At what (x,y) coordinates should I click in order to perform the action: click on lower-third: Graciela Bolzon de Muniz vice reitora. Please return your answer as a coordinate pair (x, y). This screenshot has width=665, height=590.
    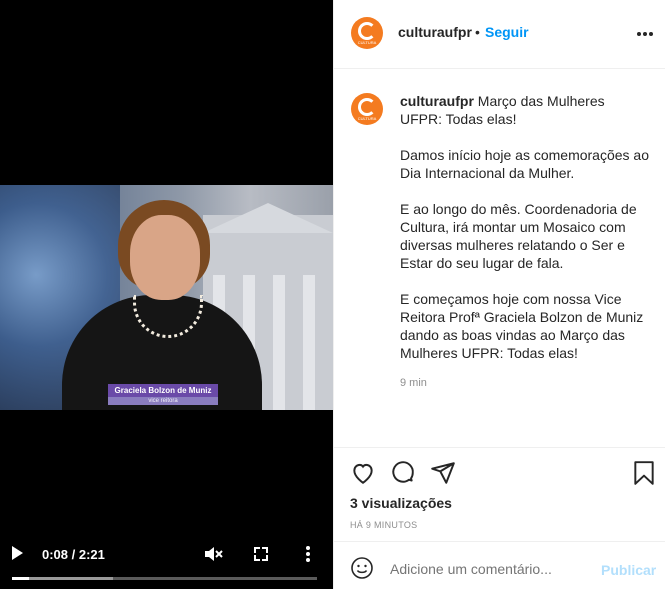
    Looking at the image, I should click on (163, 394).